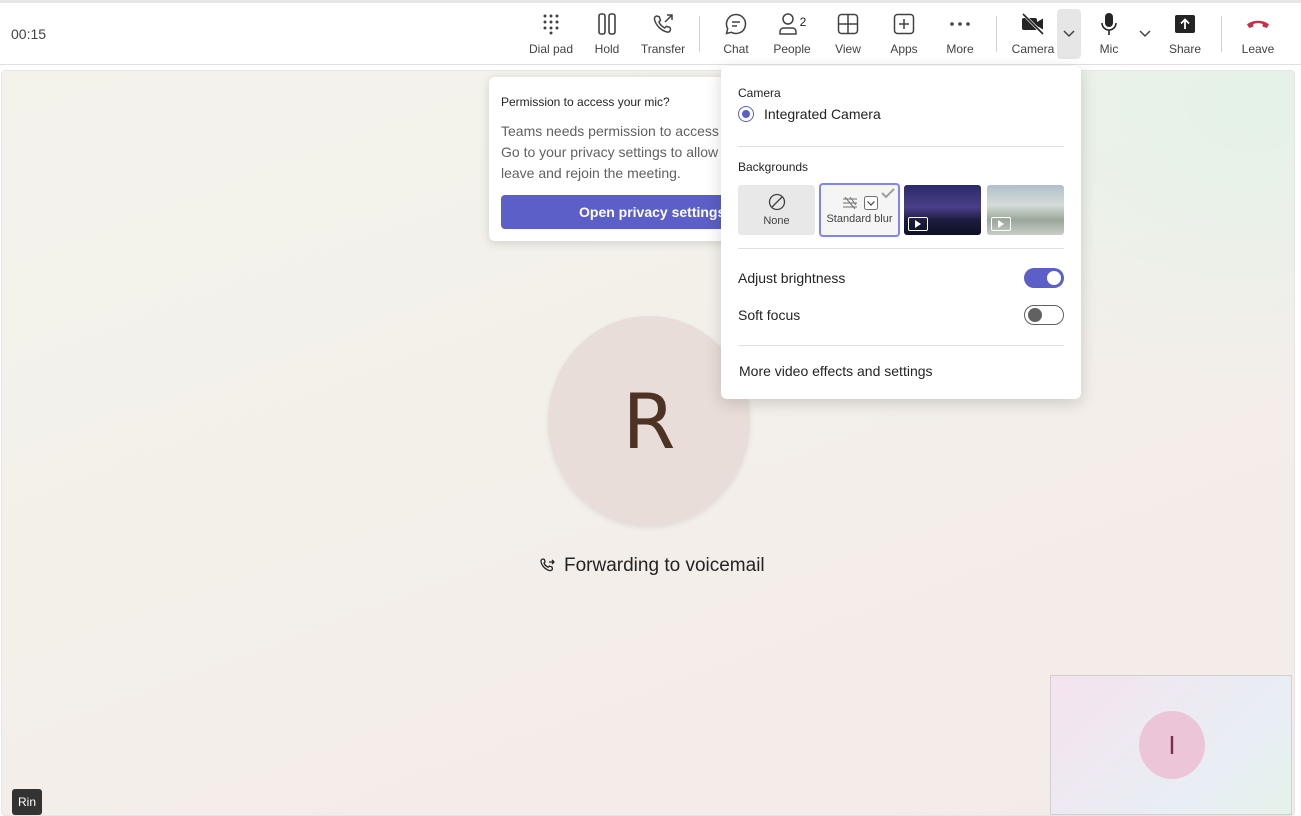 The width and height of the screenshot is (1301, 816). Describe the element at coordinates (585, 102) in the screenshot. I see `permission-title: Permission to access your mic?` at that location.